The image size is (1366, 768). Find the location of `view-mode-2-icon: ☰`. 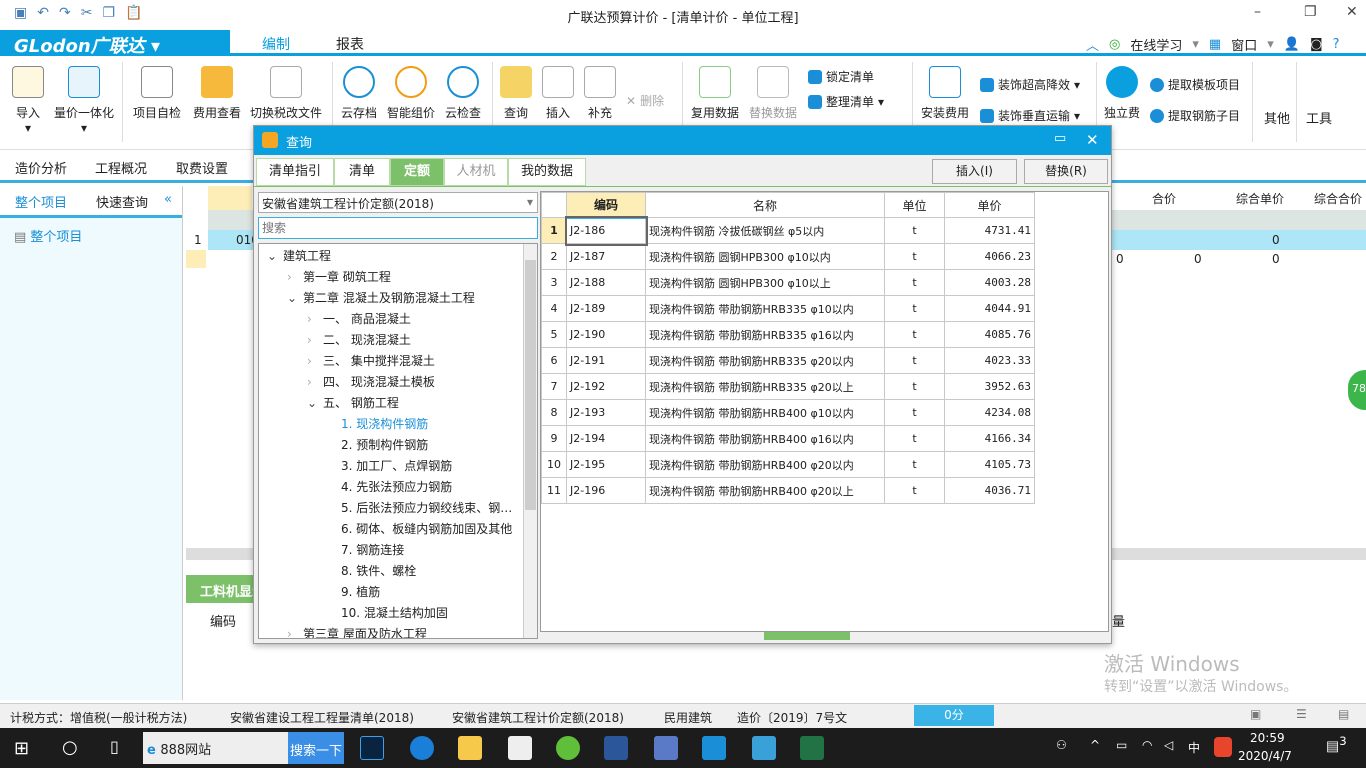

view-mode-2-icon: ☰ is located at coordinates (1301, 714).